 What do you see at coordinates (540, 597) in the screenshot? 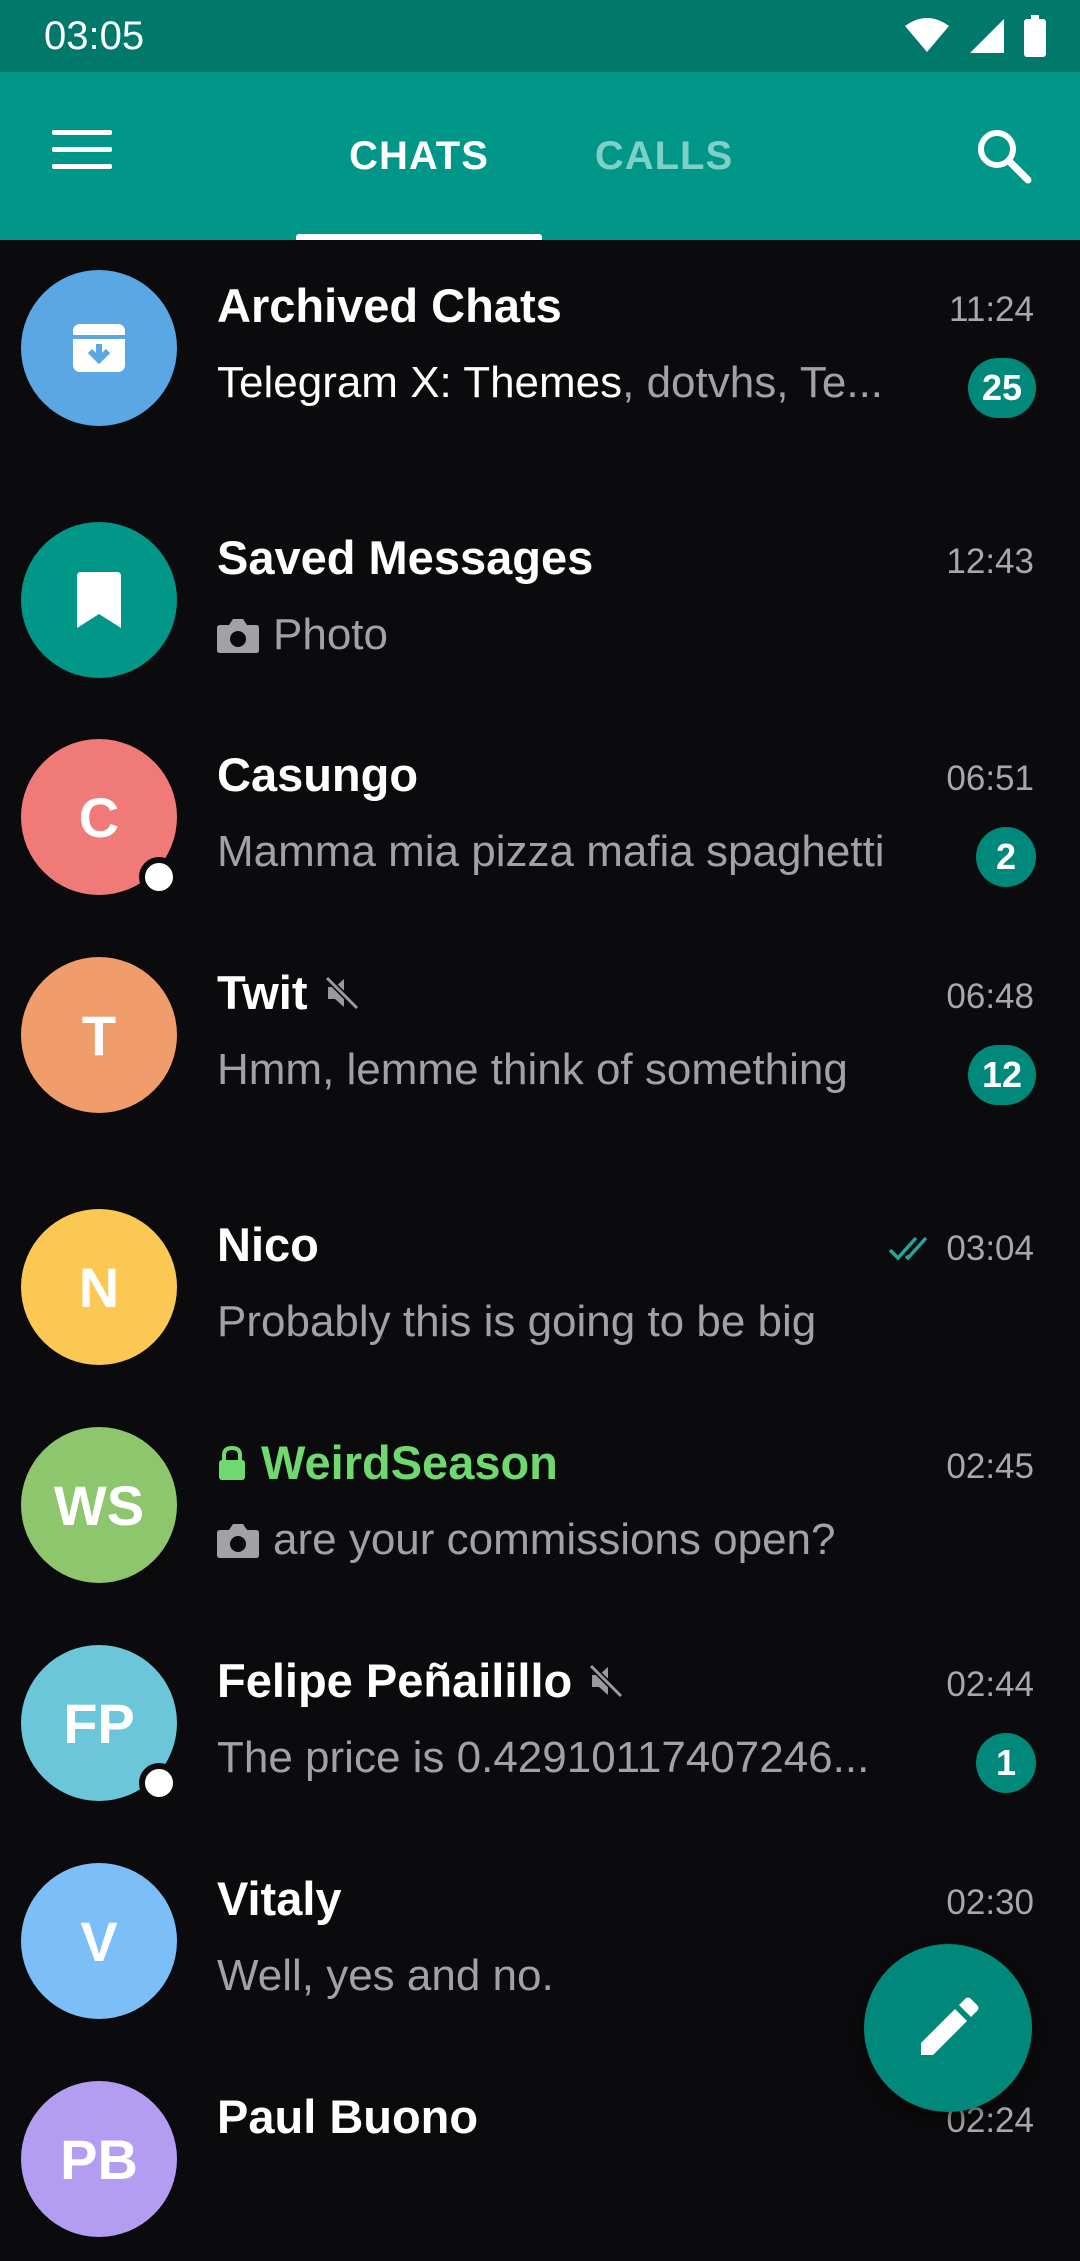
I see `chat-row-saved-messages: Saved Messages 12:43 Photo` at bounding box center [540, 597].